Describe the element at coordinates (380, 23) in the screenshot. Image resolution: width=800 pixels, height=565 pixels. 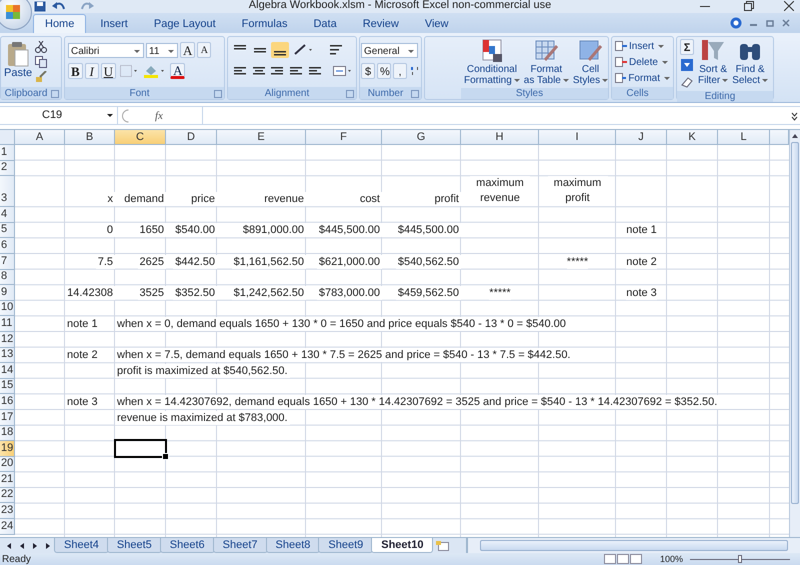
I see `ribbon-tab: Review` at that location.